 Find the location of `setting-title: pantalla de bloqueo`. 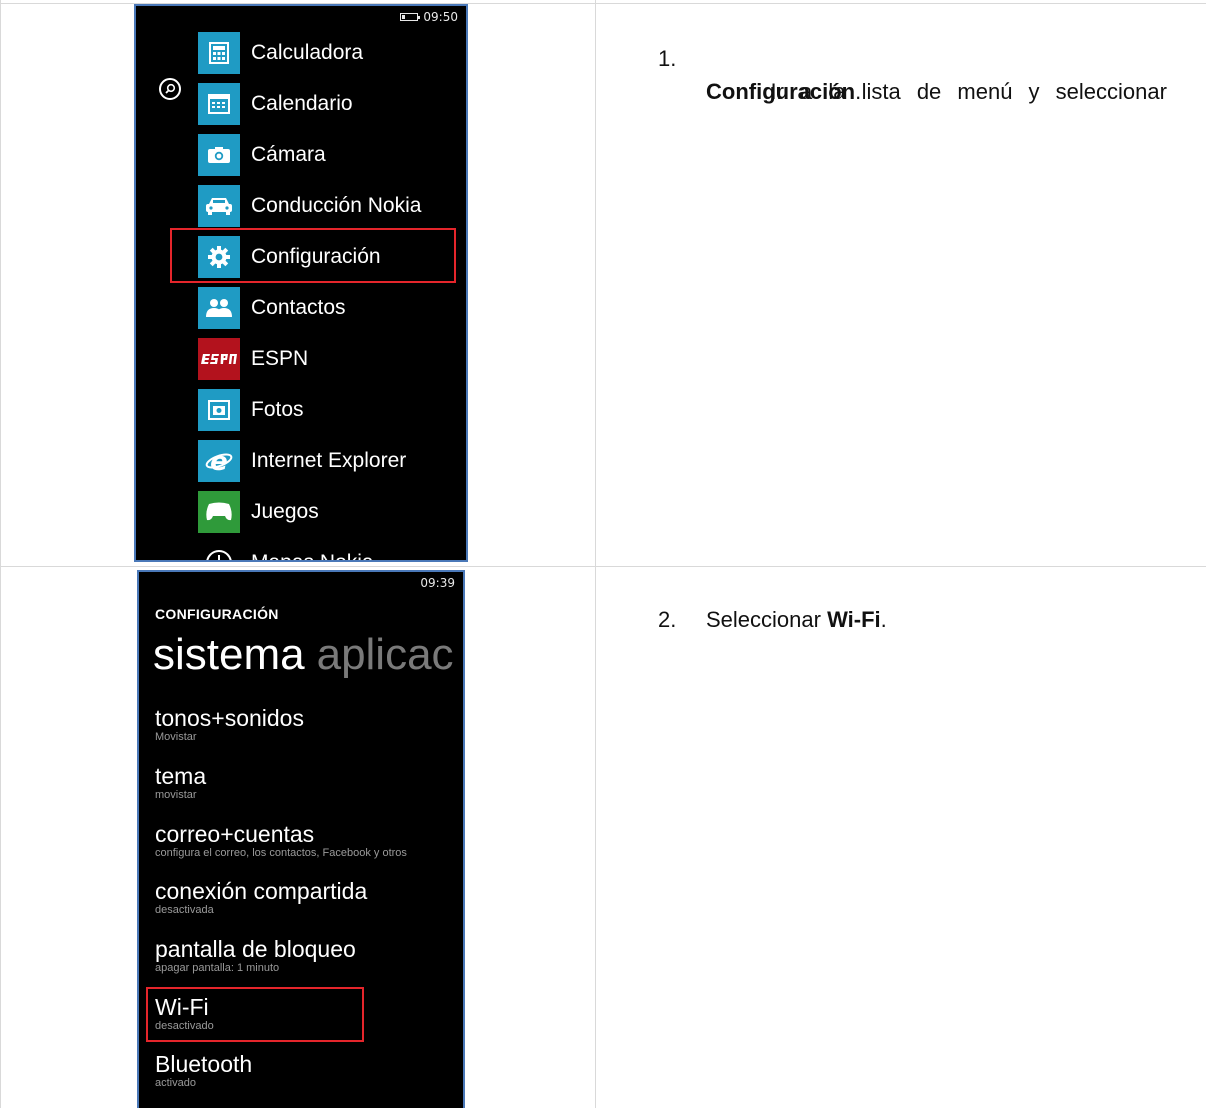

setting-title: pantalla de bloqueo is located at coordinates (255, 949).